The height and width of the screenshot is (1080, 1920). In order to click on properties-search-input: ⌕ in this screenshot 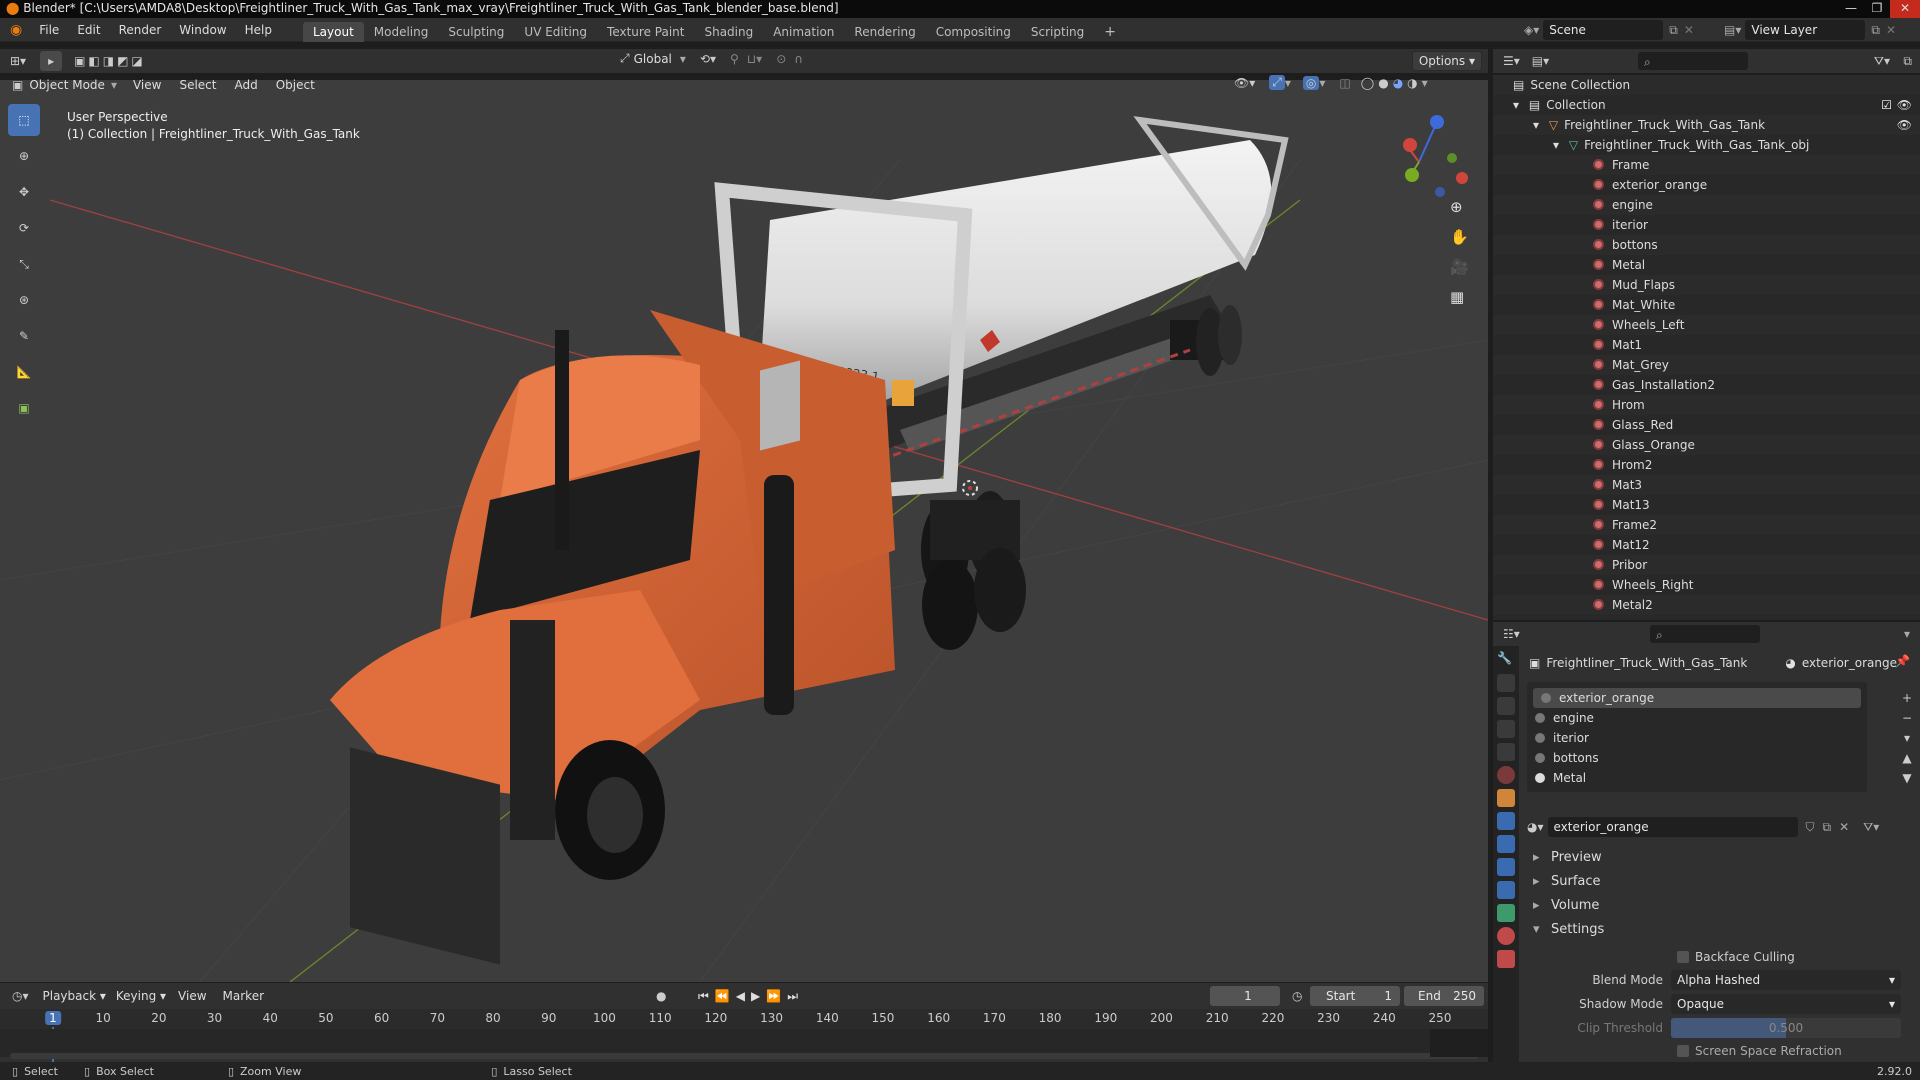, I will do `click(1705, 634)`.